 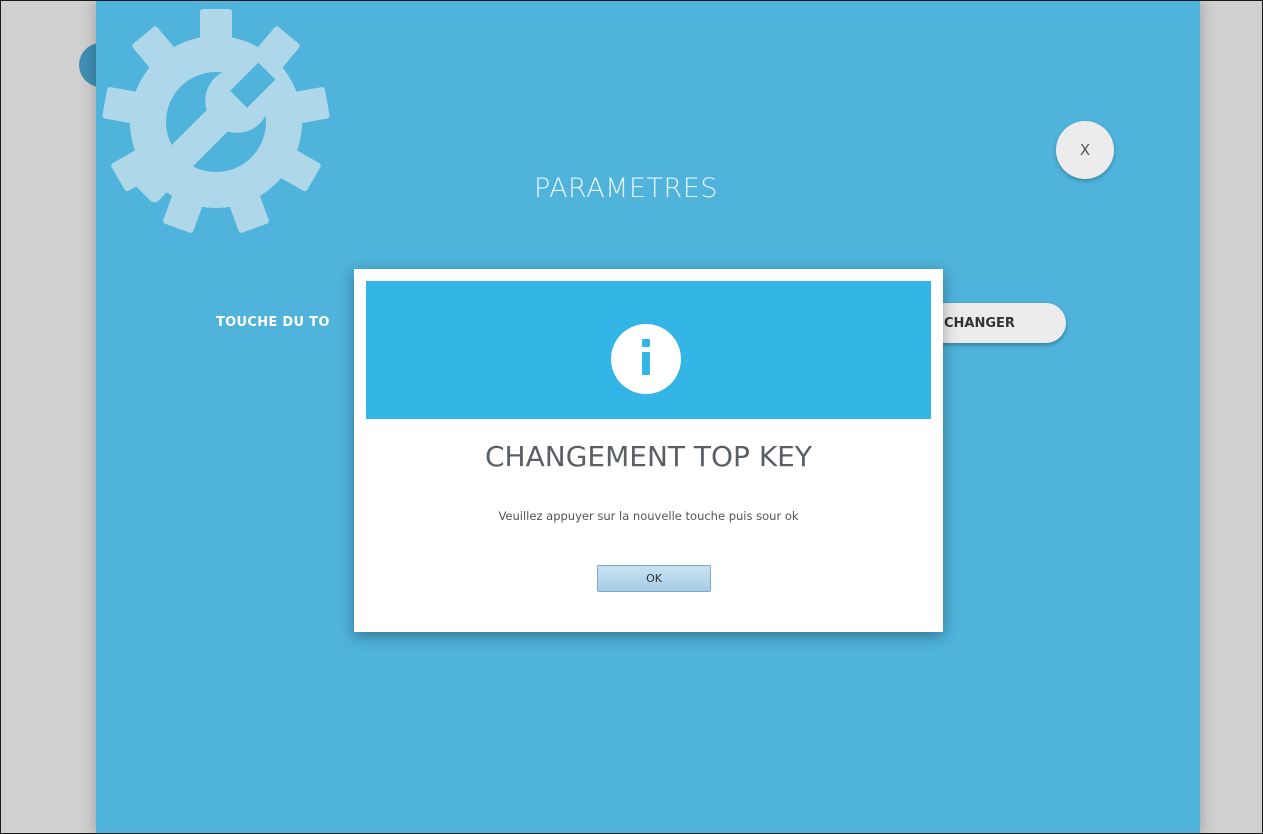 What do you see at coordinates (646, 359) in the screenshot?
I see `info-icon` at bounding box center [646, 359].